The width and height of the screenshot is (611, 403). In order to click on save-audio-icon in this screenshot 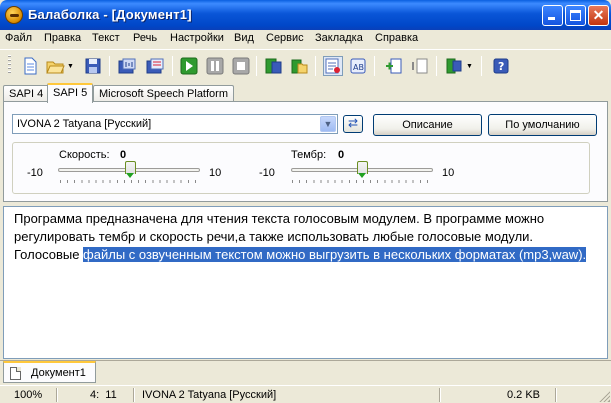, I will do `click(127, 66)`.